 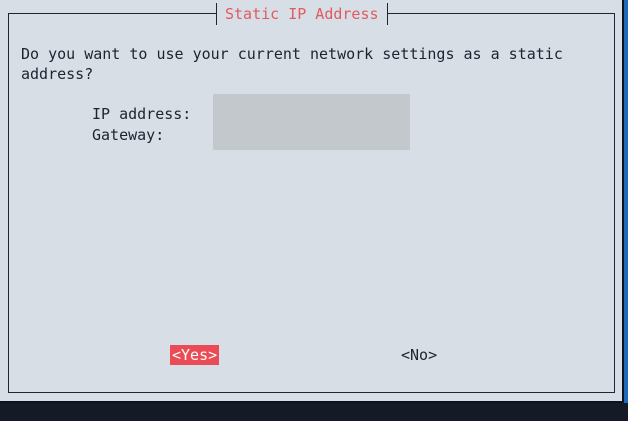 What do you see at coordinates (419, 355) in the screenshot?
I see `no-button: <No>` at bounding box center [419, 355].